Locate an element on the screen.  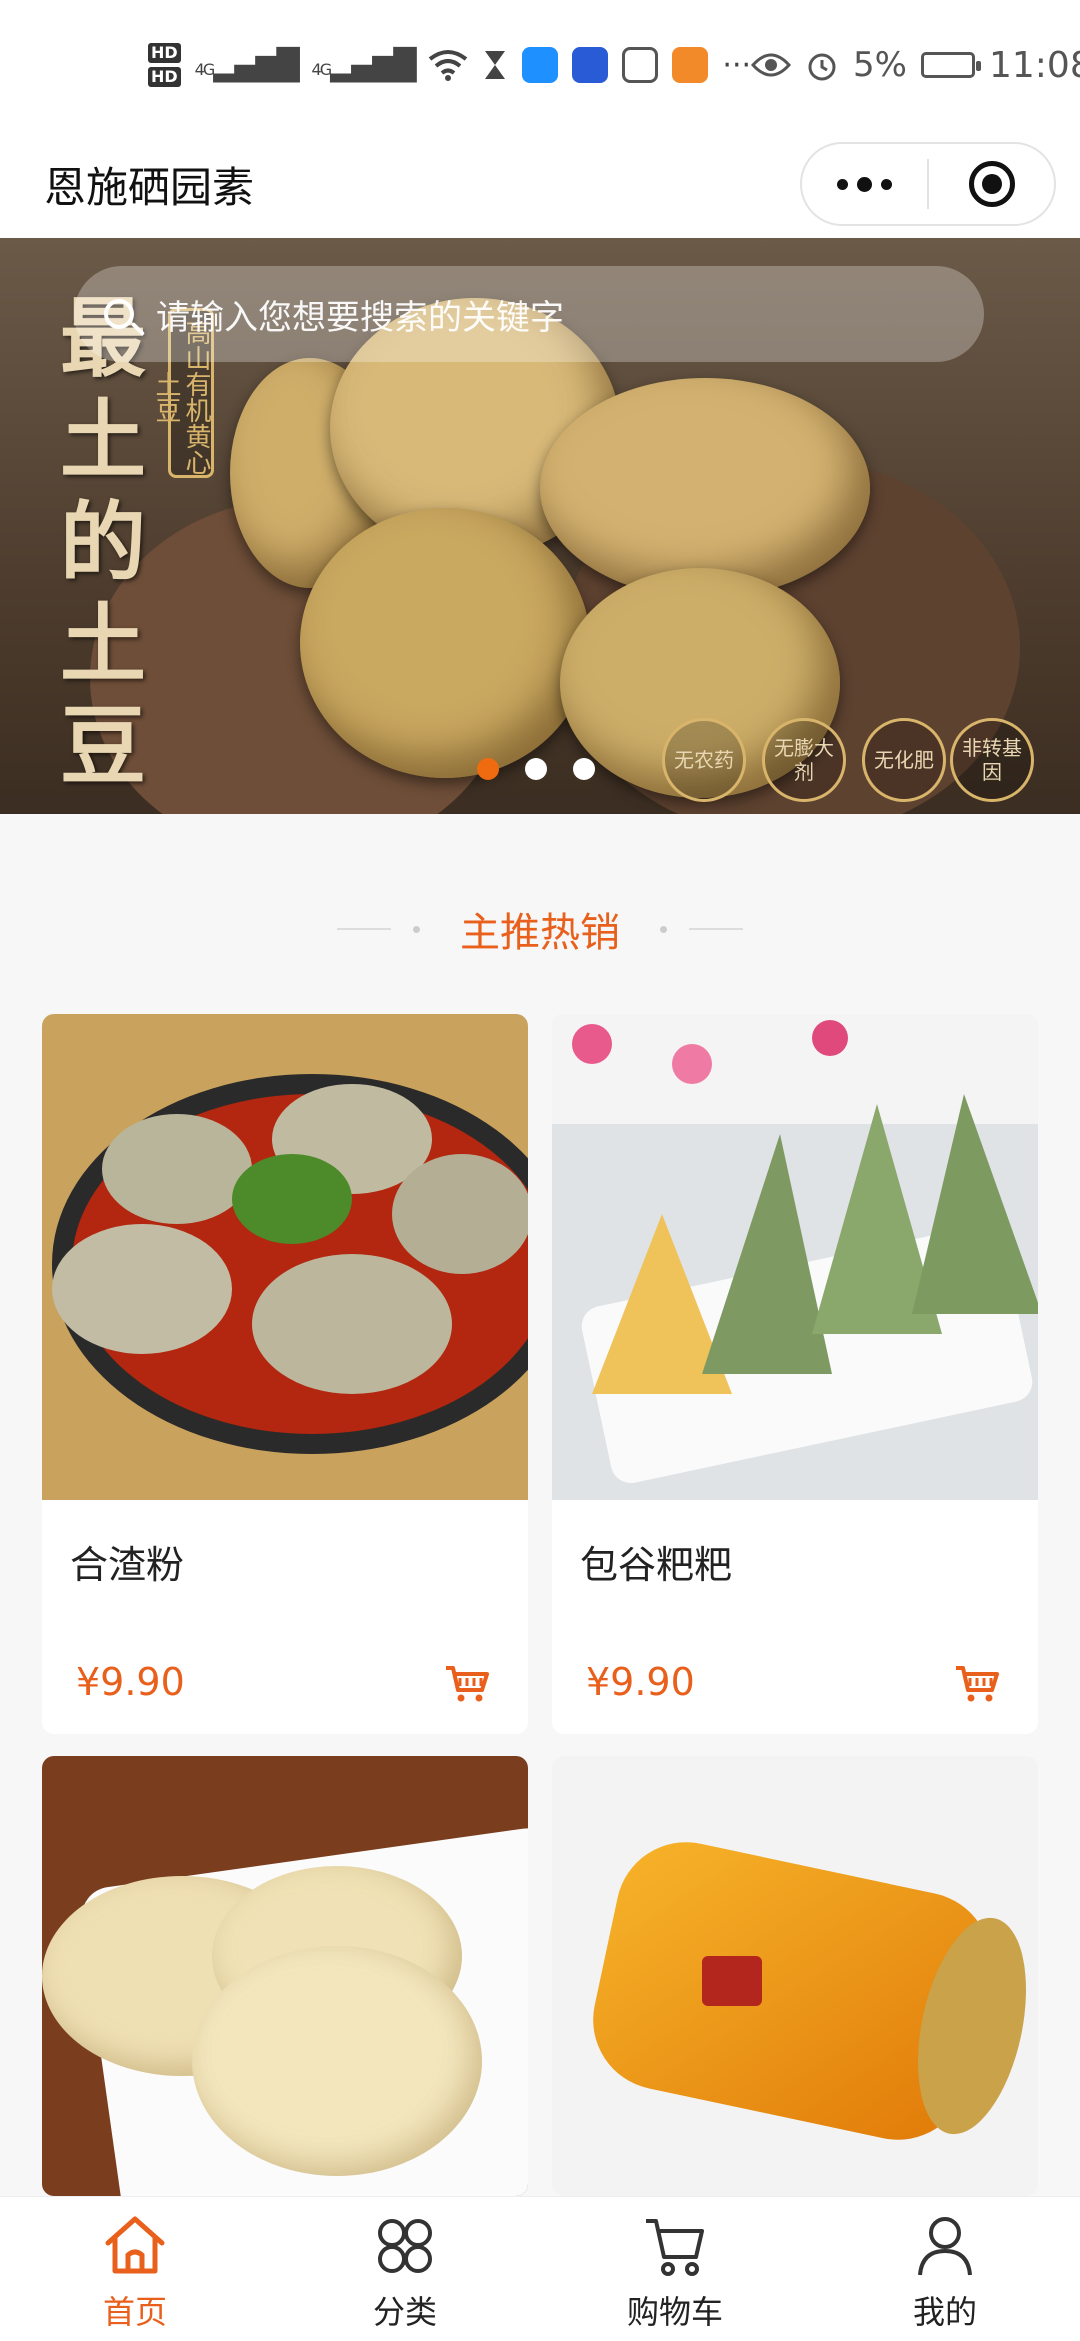
eye-icon is located at coordinates (771, 65).